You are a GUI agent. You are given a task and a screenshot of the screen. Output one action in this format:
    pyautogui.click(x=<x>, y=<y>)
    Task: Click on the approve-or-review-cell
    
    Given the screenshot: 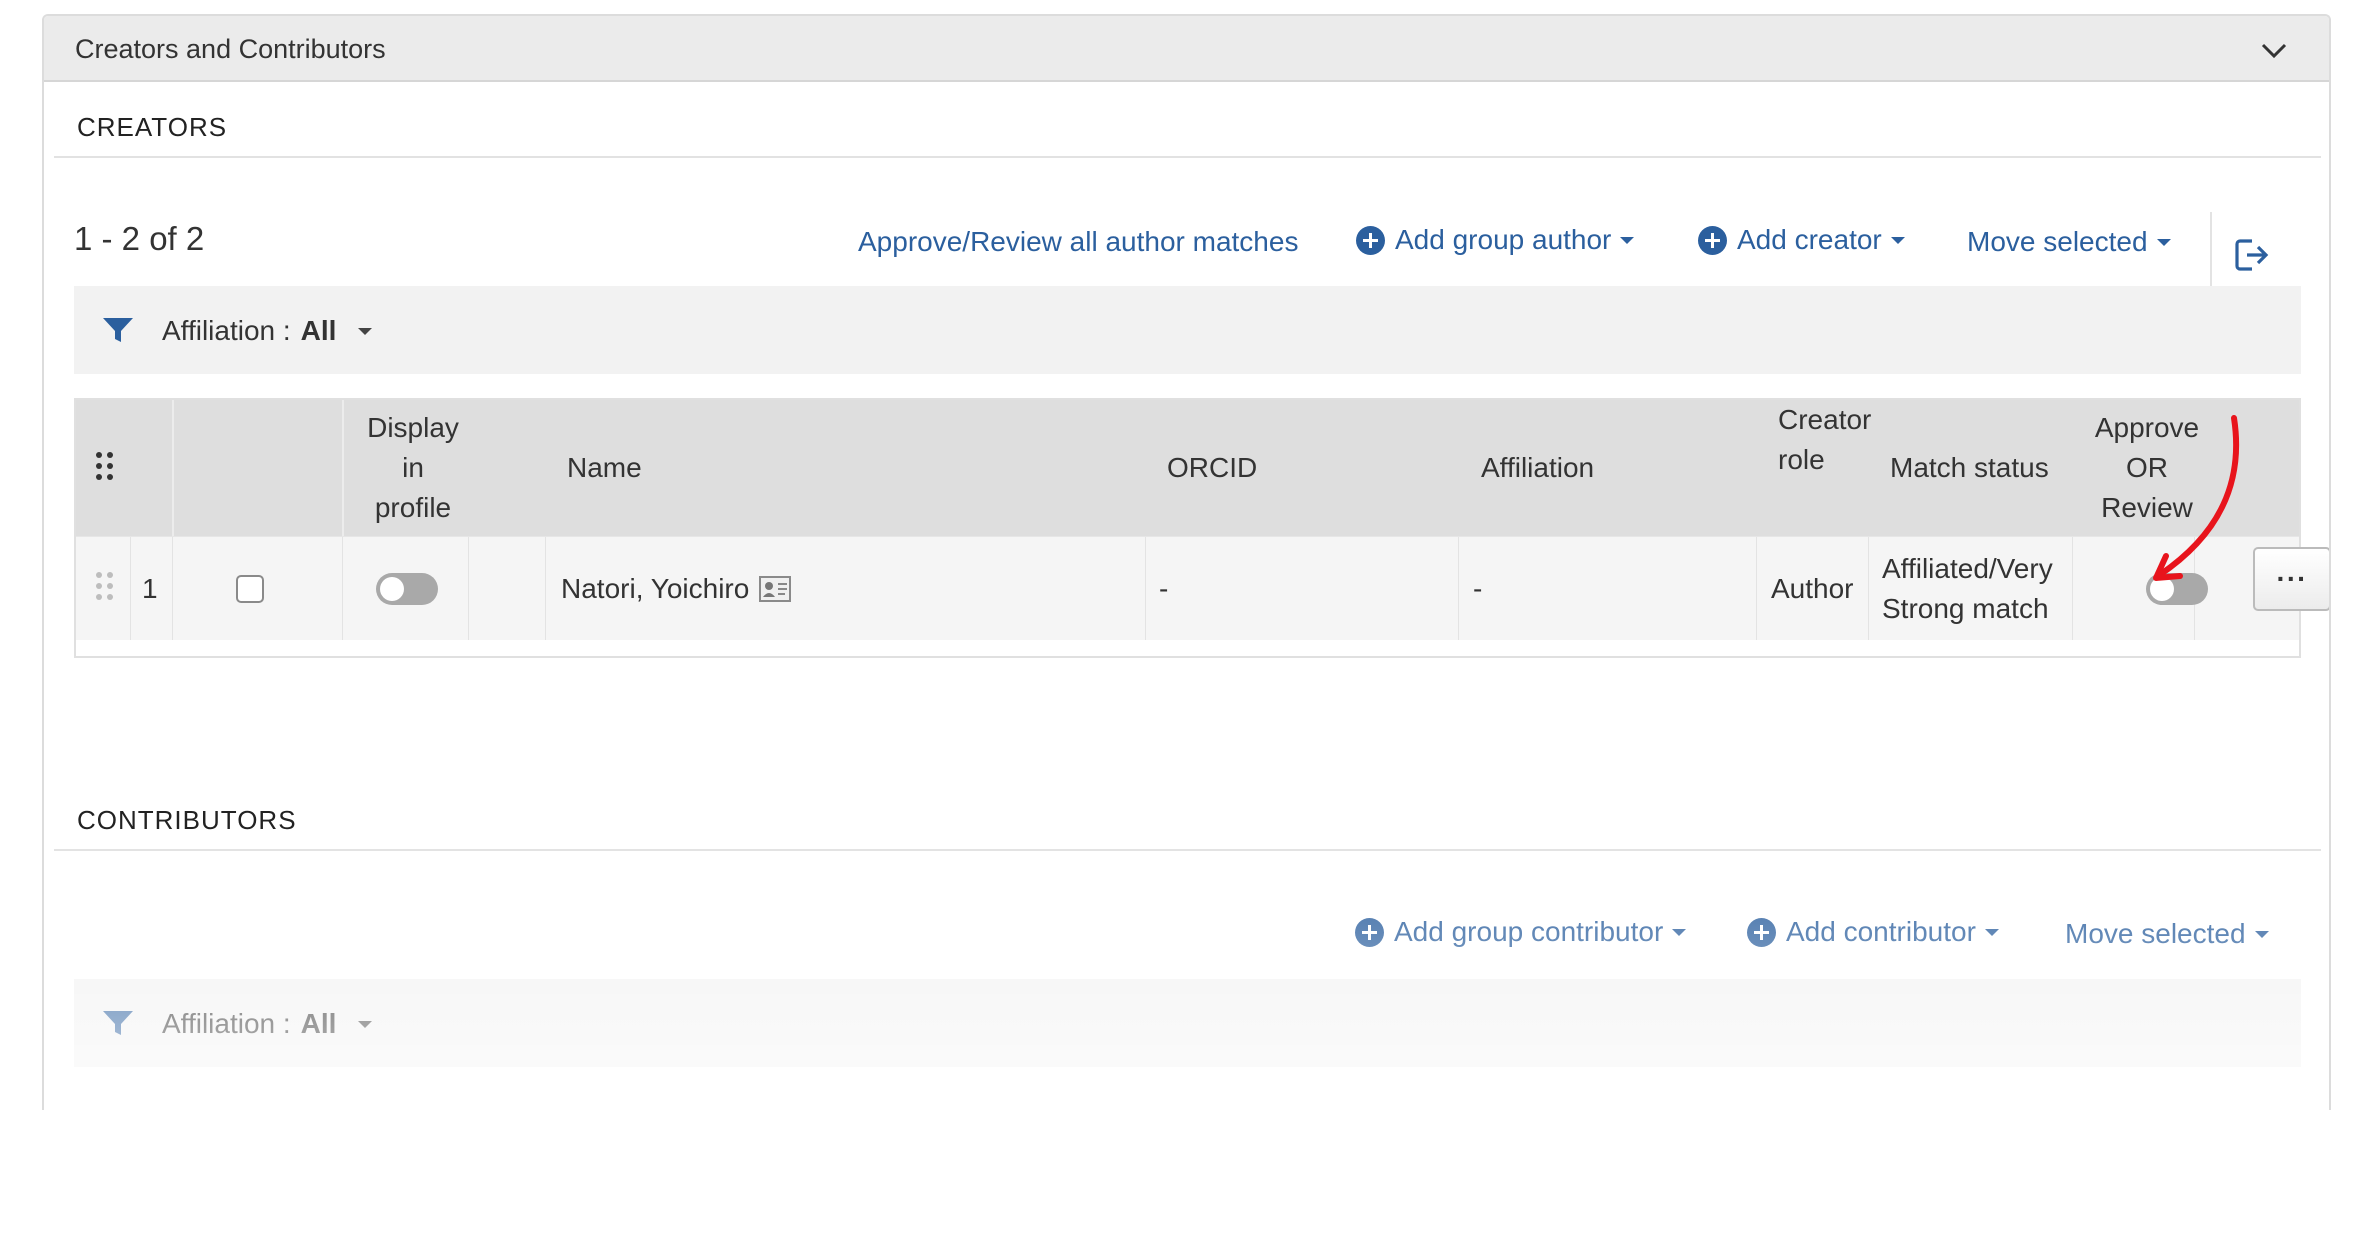 What is the action you would take?
    pyautogui.click(x=2177, y=589)
    